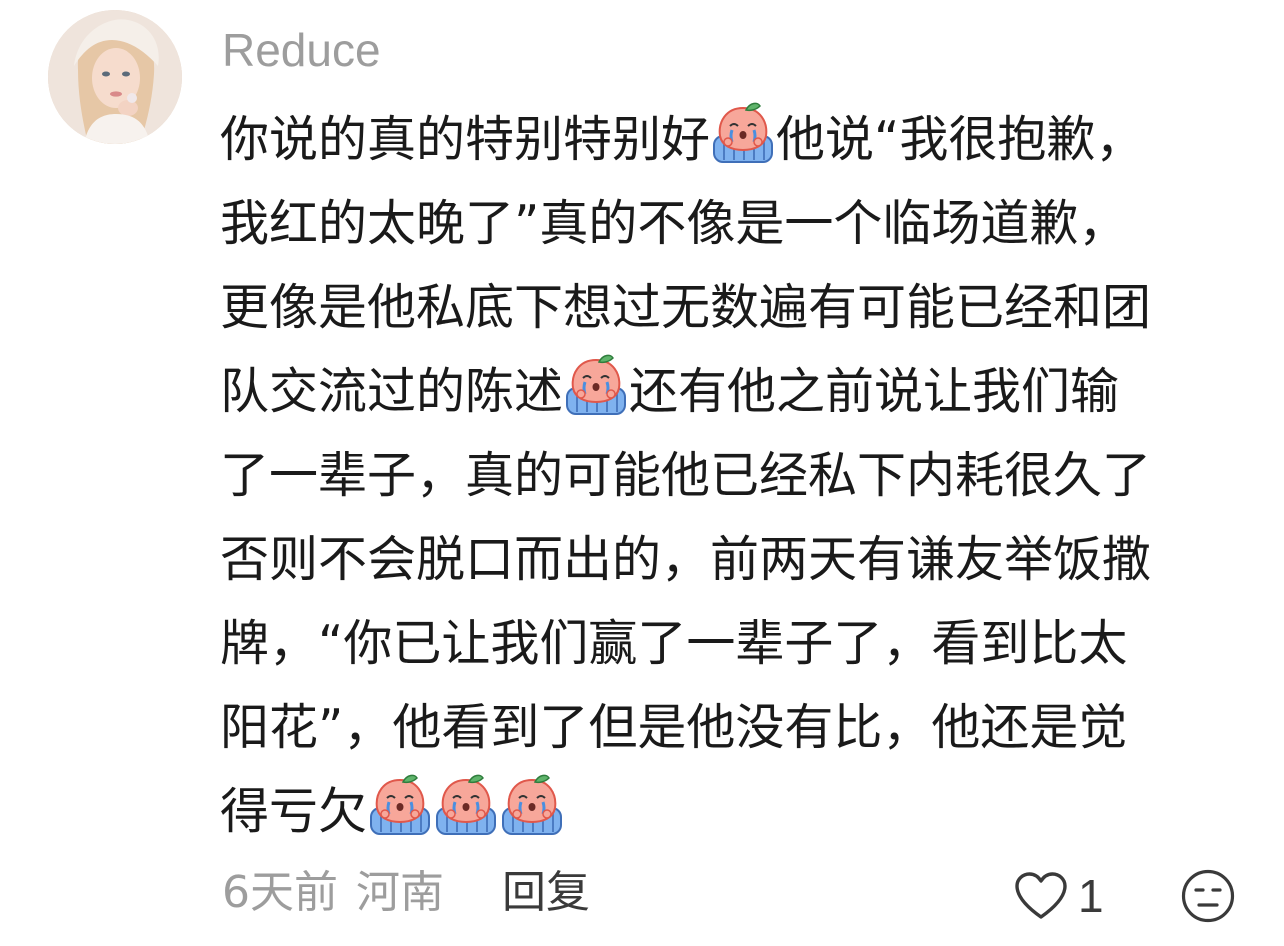 The height and width of the screenshot is (946, 1284). What do you see at coordinates (1041, 896) in the screenshot?
I see `heart-icon` at bounding box center [1041, 896].